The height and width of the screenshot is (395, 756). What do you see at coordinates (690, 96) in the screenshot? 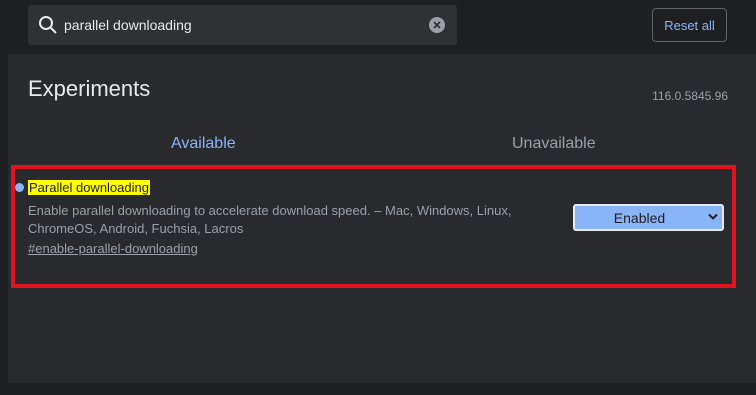
I see `version-label: 116.0.5845.96` at bounding box center [690, 96].